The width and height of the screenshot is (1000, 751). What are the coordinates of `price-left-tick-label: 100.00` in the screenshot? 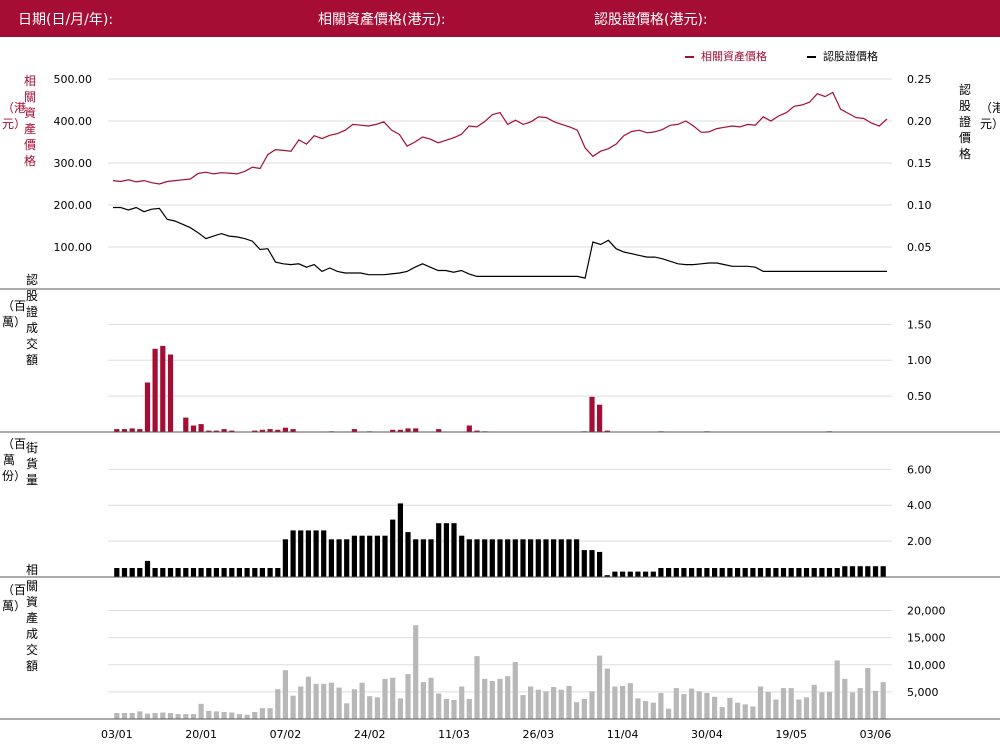 It's located at (73, 247).